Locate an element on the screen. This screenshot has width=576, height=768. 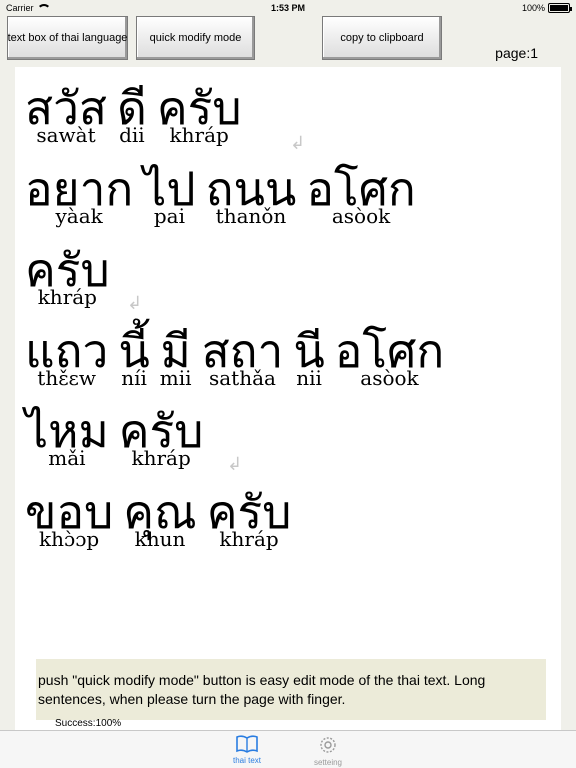
tab-label: setteing is located at coordinates (328, 762).